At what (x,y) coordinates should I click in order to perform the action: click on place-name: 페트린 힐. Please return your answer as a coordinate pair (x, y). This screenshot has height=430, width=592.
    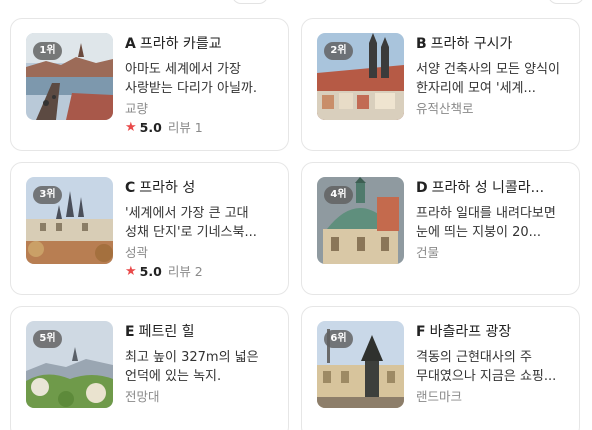
    Looking at the image, I should click on (166, 332).